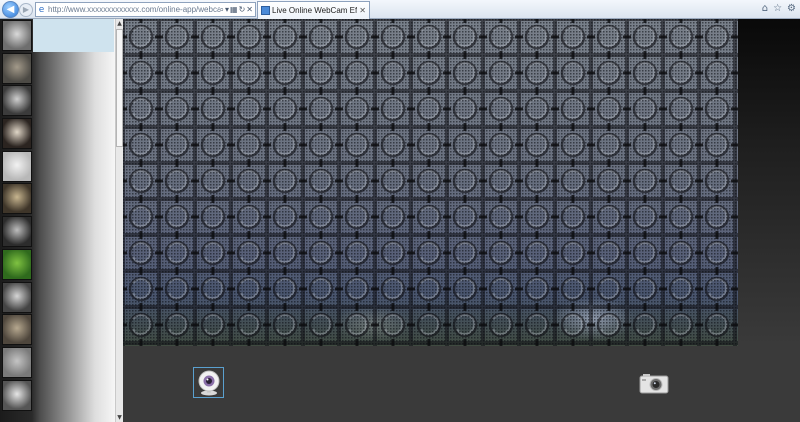 The image size is (800, 422). I want to click on effect-thumbnail-koala-dark, so click(17, 232).